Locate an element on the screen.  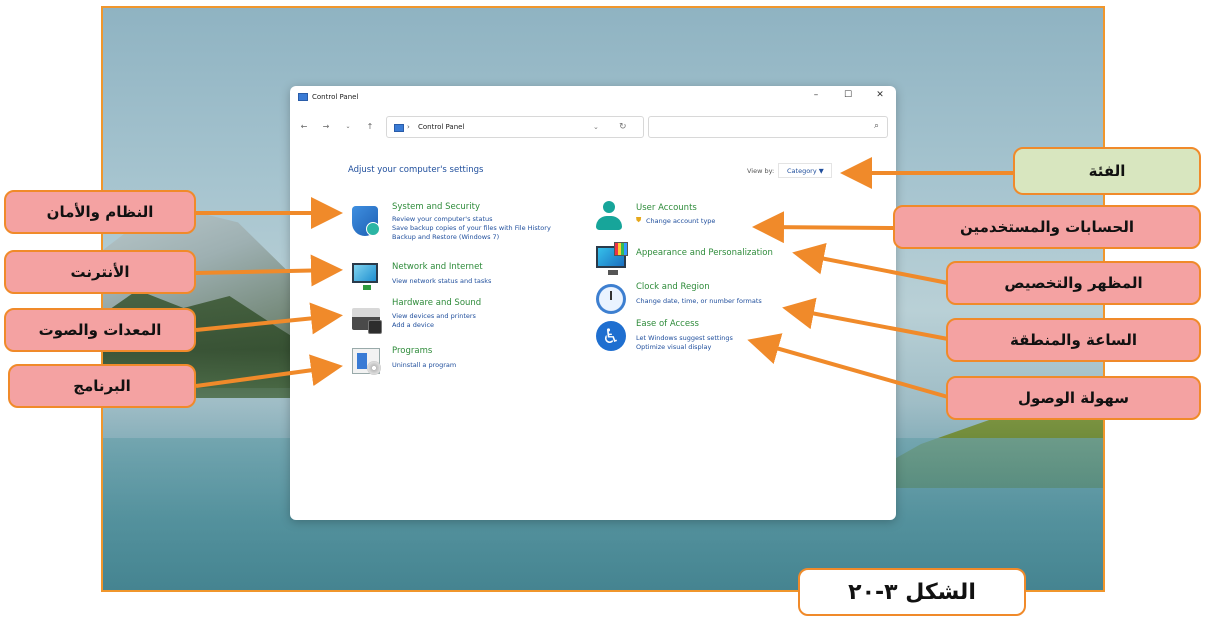
callout-programs: البرنامج is located at coordinates (102, 386).